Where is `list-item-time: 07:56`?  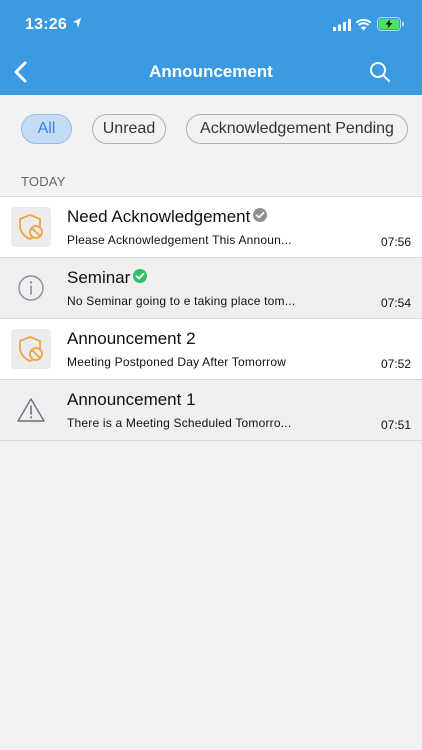
list-item-time: 07:56 is located at coordinates (395, 242).